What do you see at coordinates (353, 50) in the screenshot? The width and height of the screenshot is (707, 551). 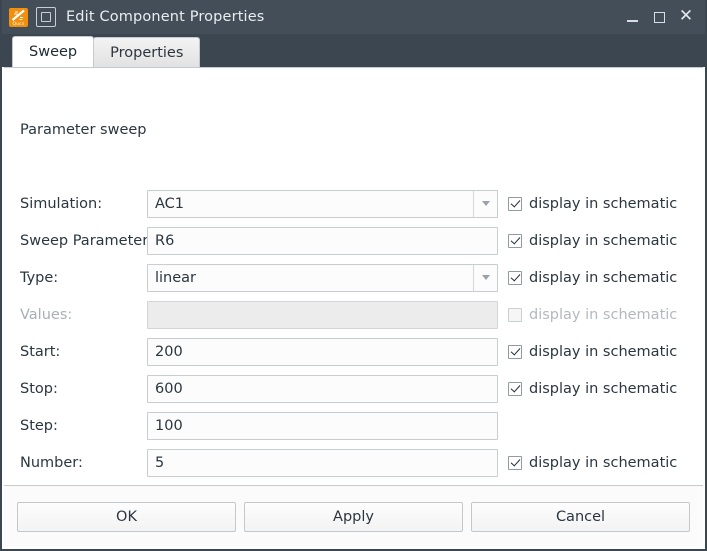 I see `tab-bar: Sweep Properties` at bounding box center [353, 50].